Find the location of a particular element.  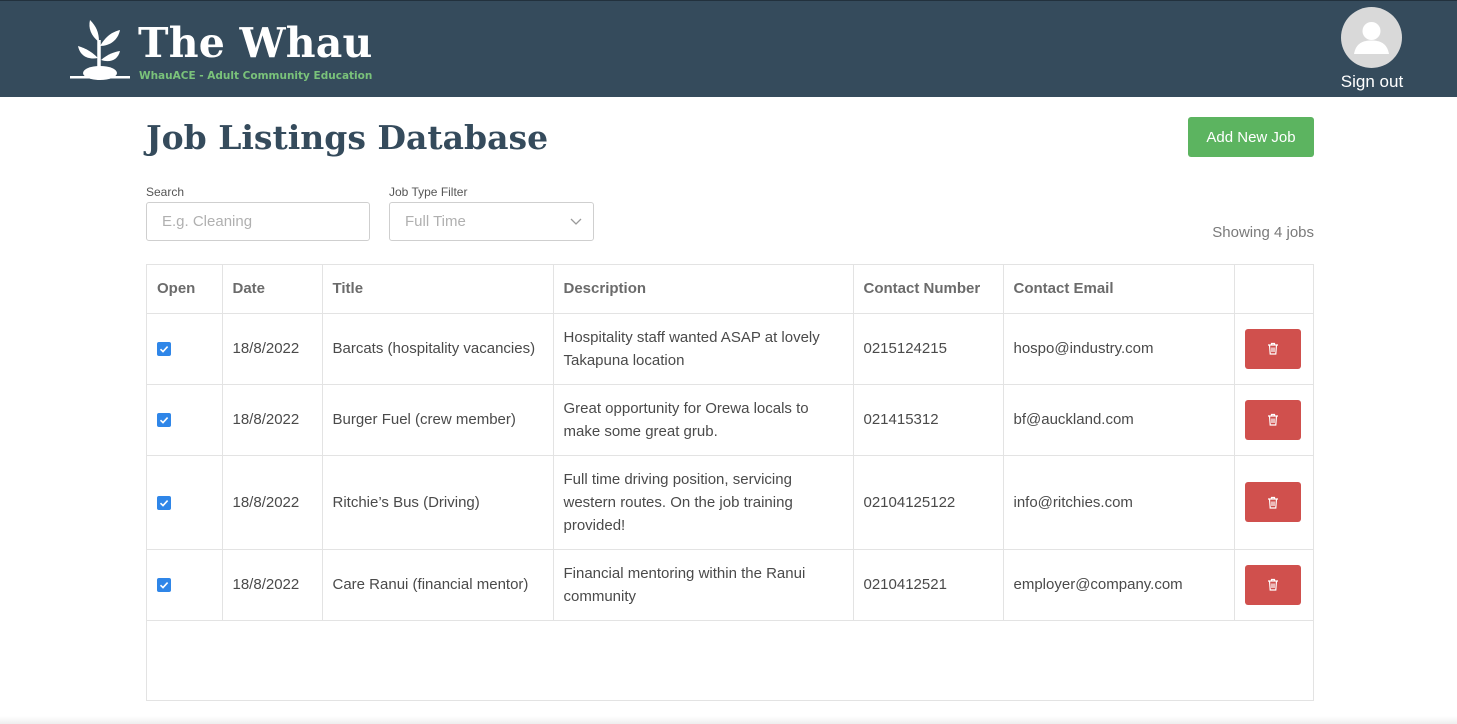

results-count: Showing 4 jobs is located at coordinates (1263, 232).